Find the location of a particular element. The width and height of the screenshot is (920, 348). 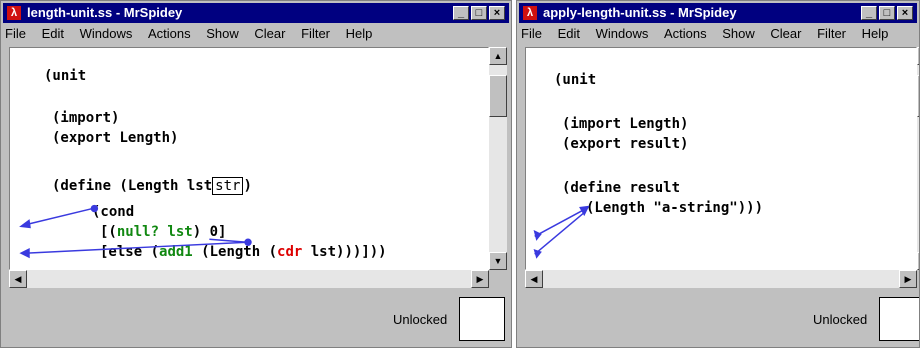

code-text: [else ( is located at coordinates (130, 252).